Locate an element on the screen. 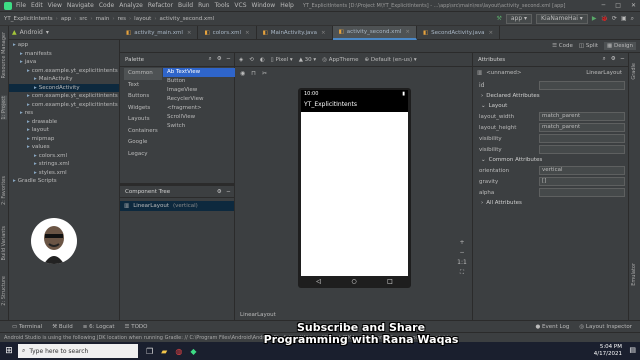  palette-category: Widgets is located at coordinates (143, 109).